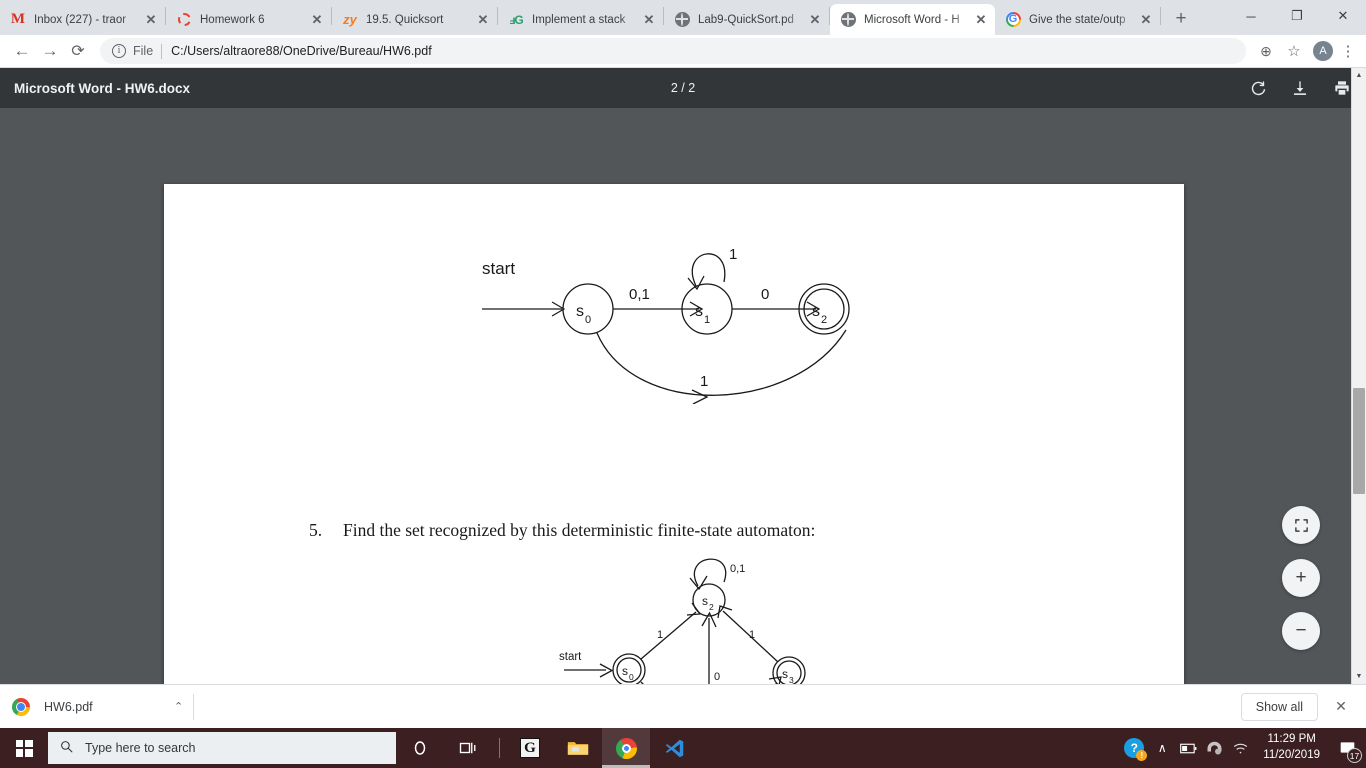 Image resolution: width=1366 pixels, height=768 pixels. I want to click on taskbar-divider, so click(499, 748).